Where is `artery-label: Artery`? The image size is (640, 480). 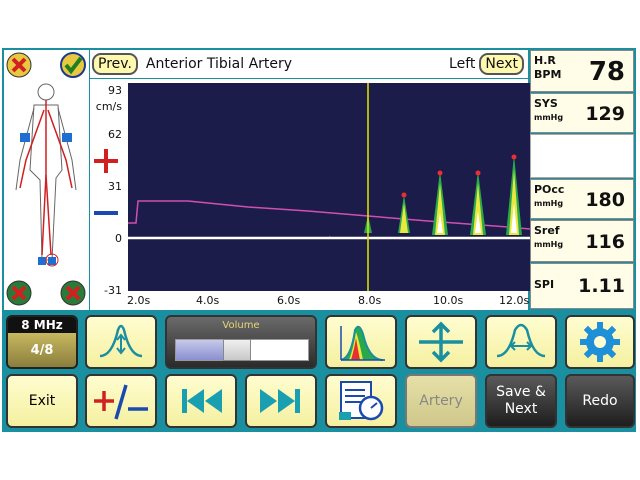
artery-label: Artery is located at coordinates (441, 400).